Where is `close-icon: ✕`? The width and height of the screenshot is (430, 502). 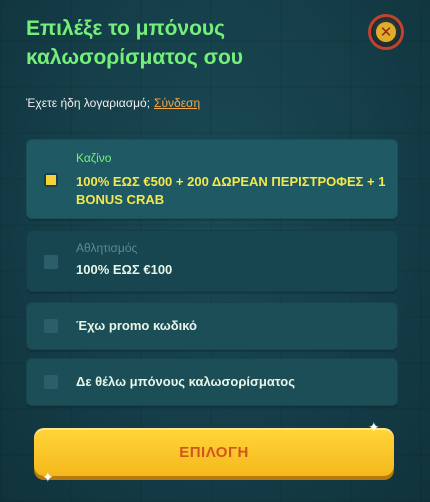
close-icon: ✕ is located at coordinates (386, 32).